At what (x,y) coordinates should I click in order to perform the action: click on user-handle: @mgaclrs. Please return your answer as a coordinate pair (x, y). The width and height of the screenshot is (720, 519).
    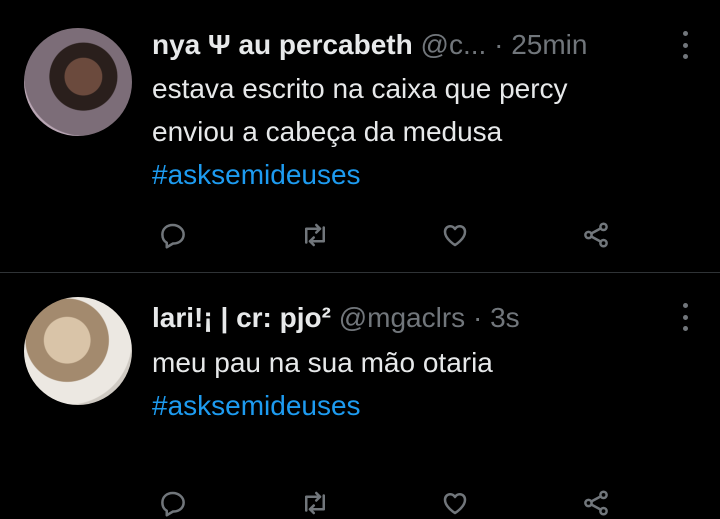
    Looking at the image, I should click on (402, 317).